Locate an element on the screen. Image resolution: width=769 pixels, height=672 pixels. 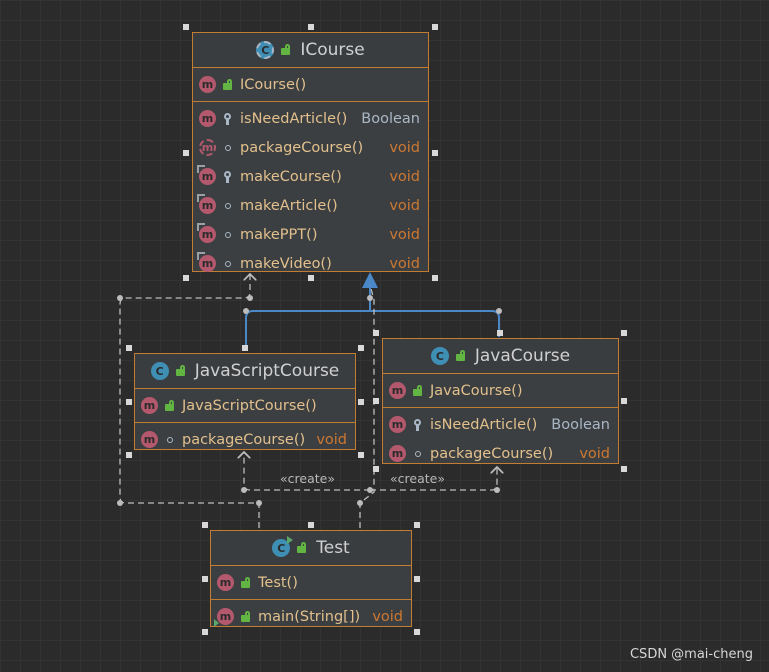
node-icourse-header: C ICourse is located at coordinates (310, 50).